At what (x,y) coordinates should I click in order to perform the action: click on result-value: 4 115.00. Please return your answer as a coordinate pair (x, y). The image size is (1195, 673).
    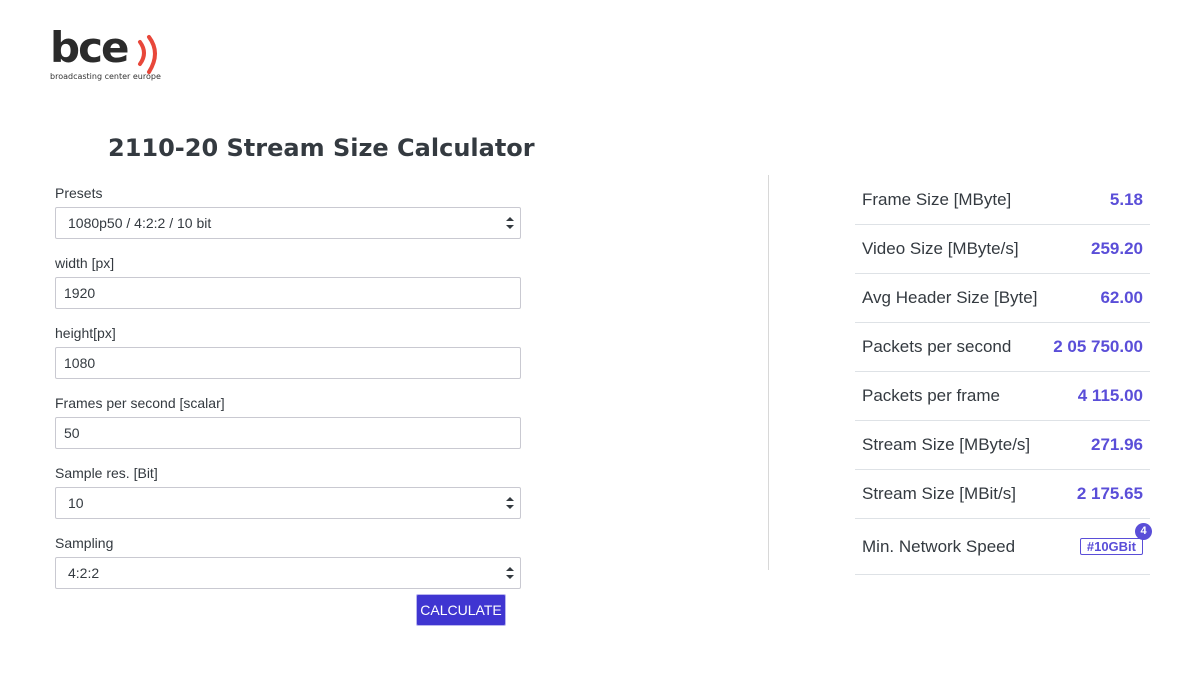
    Looking at the image, I should click on (1110, 395).